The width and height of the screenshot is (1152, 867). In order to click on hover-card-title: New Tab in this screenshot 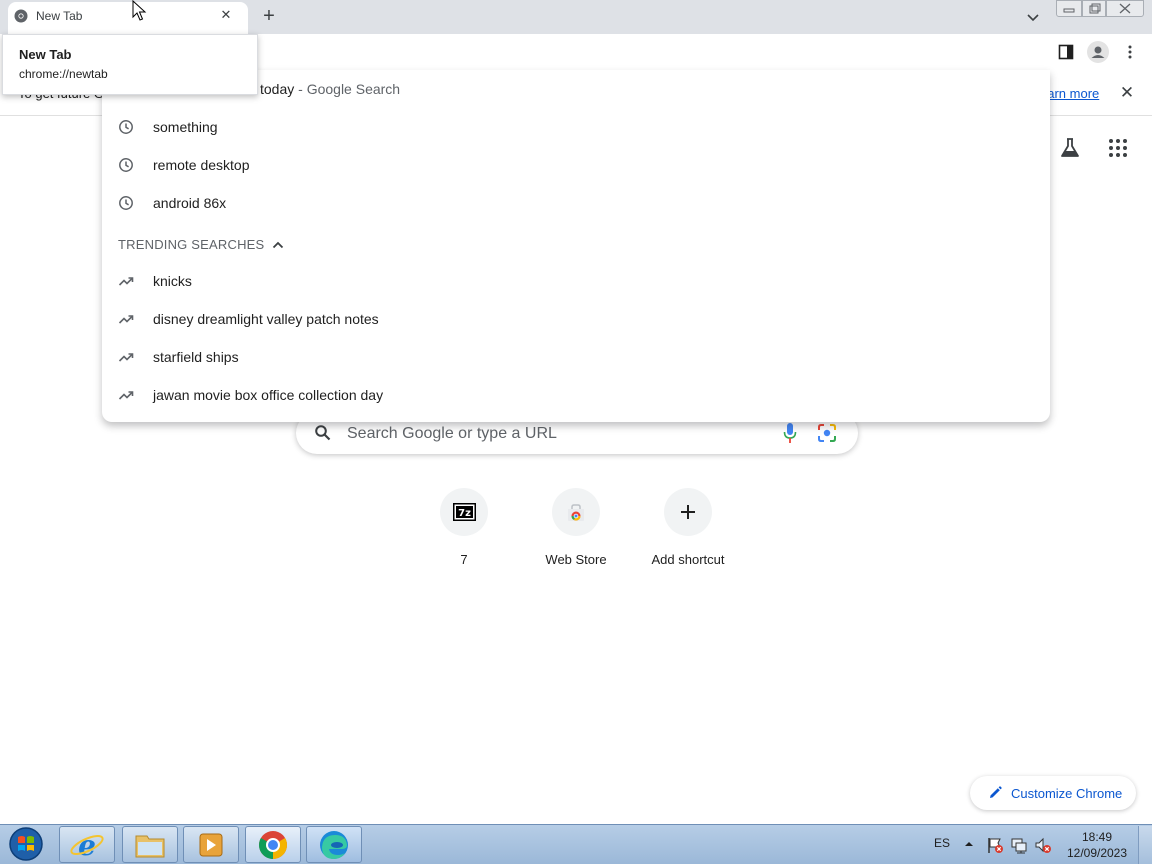, I will do `click(45, 54)`.